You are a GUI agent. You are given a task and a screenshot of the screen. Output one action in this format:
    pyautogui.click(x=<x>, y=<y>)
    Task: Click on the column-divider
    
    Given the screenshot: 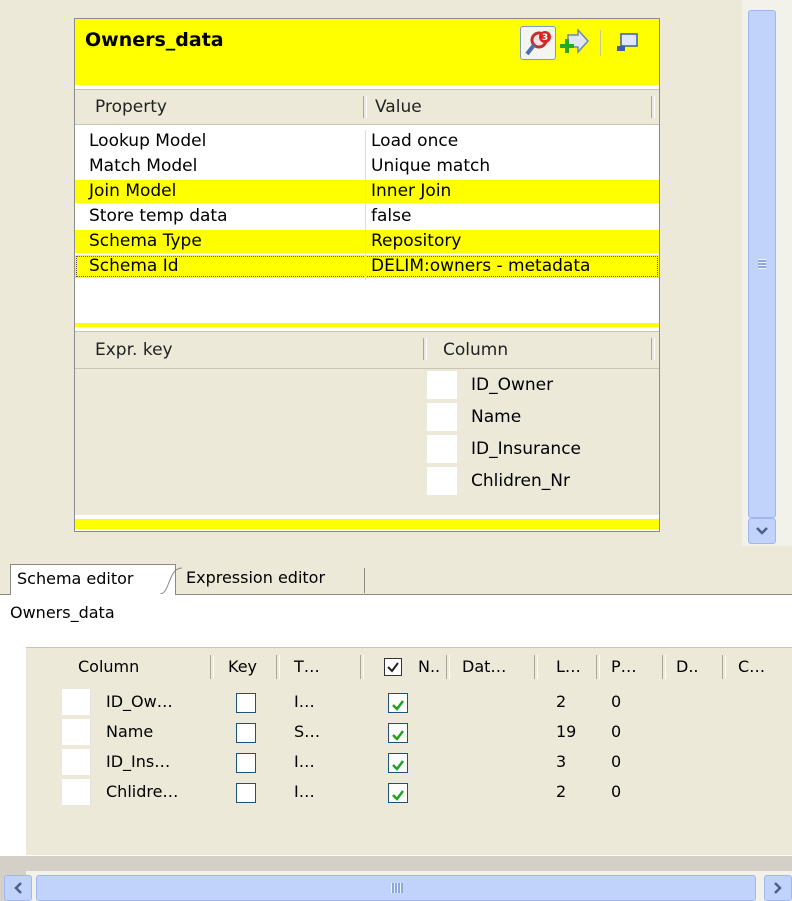 What is the action you would take?
    pyautogui.click(x=365, y=205)
    